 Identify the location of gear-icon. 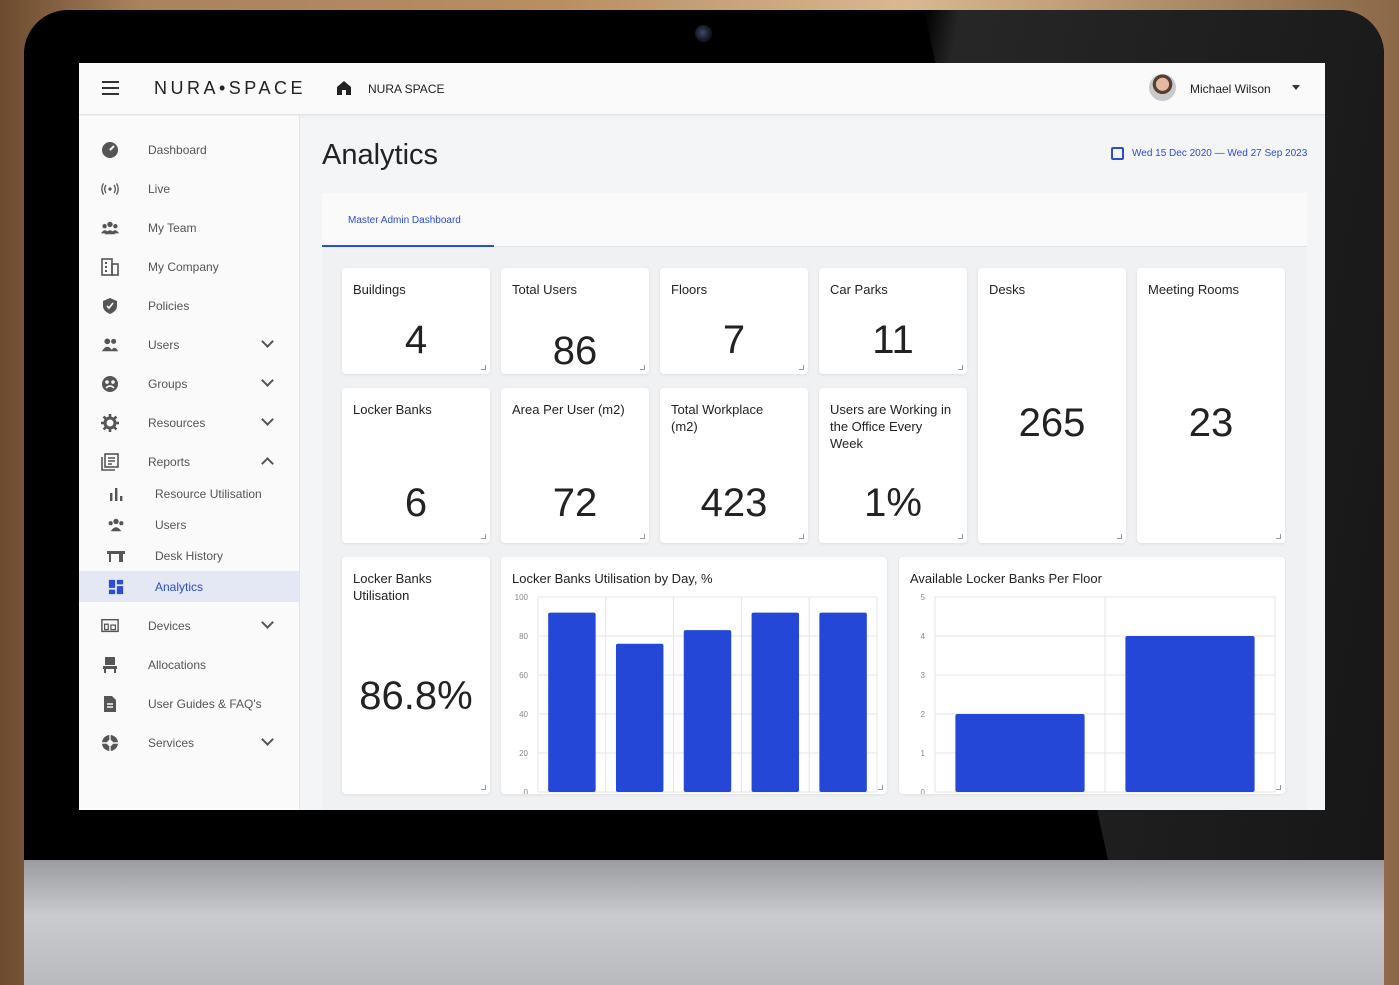
(110, 423).